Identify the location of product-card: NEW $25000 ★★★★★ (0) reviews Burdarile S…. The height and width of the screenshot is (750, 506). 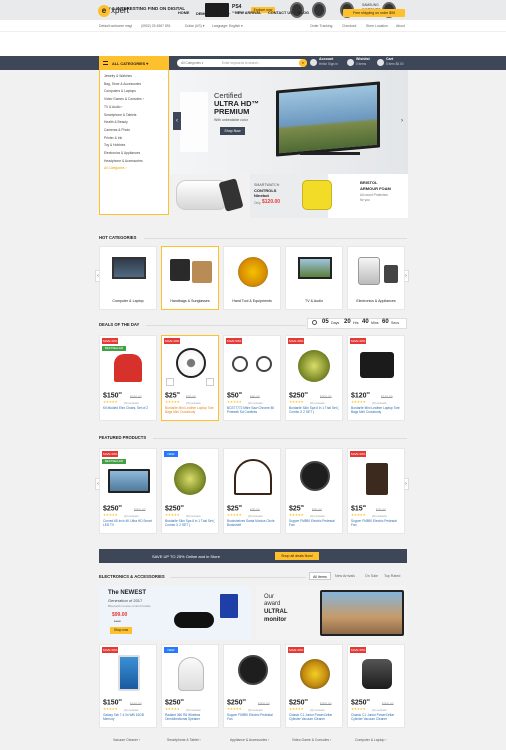
(190, 491).